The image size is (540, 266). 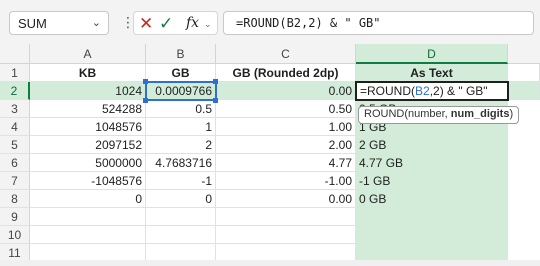 What do you see at coordinates (88, 91) in the screenshot?
I see `cell-a2: 1024` at bounding box center [88, 91].